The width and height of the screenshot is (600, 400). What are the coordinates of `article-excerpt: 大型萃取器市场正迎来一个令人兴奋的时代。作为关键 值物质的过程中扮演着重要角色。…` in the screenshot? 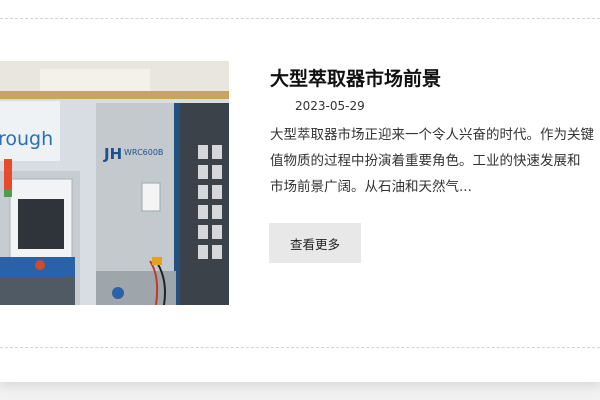 It's located at (435, 162).